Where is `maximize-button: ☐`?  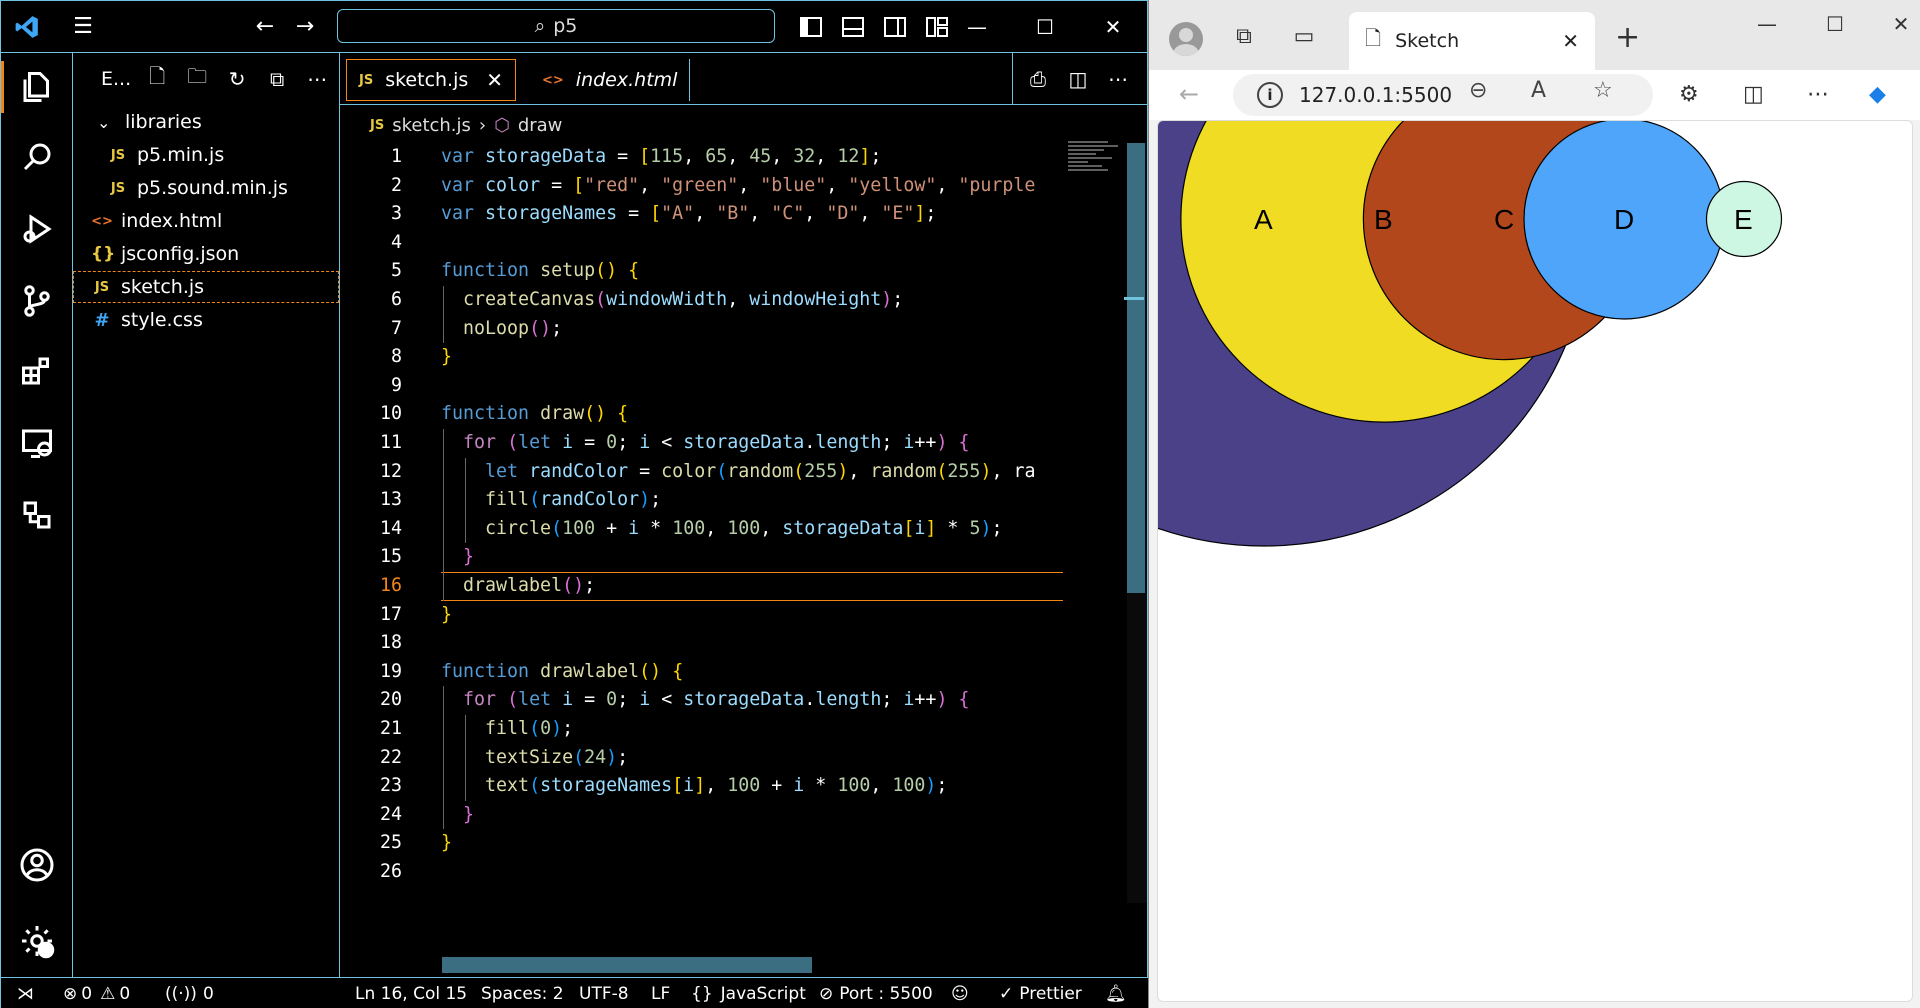
maximize-button: ☐ is located at coordinates (1045, 27).